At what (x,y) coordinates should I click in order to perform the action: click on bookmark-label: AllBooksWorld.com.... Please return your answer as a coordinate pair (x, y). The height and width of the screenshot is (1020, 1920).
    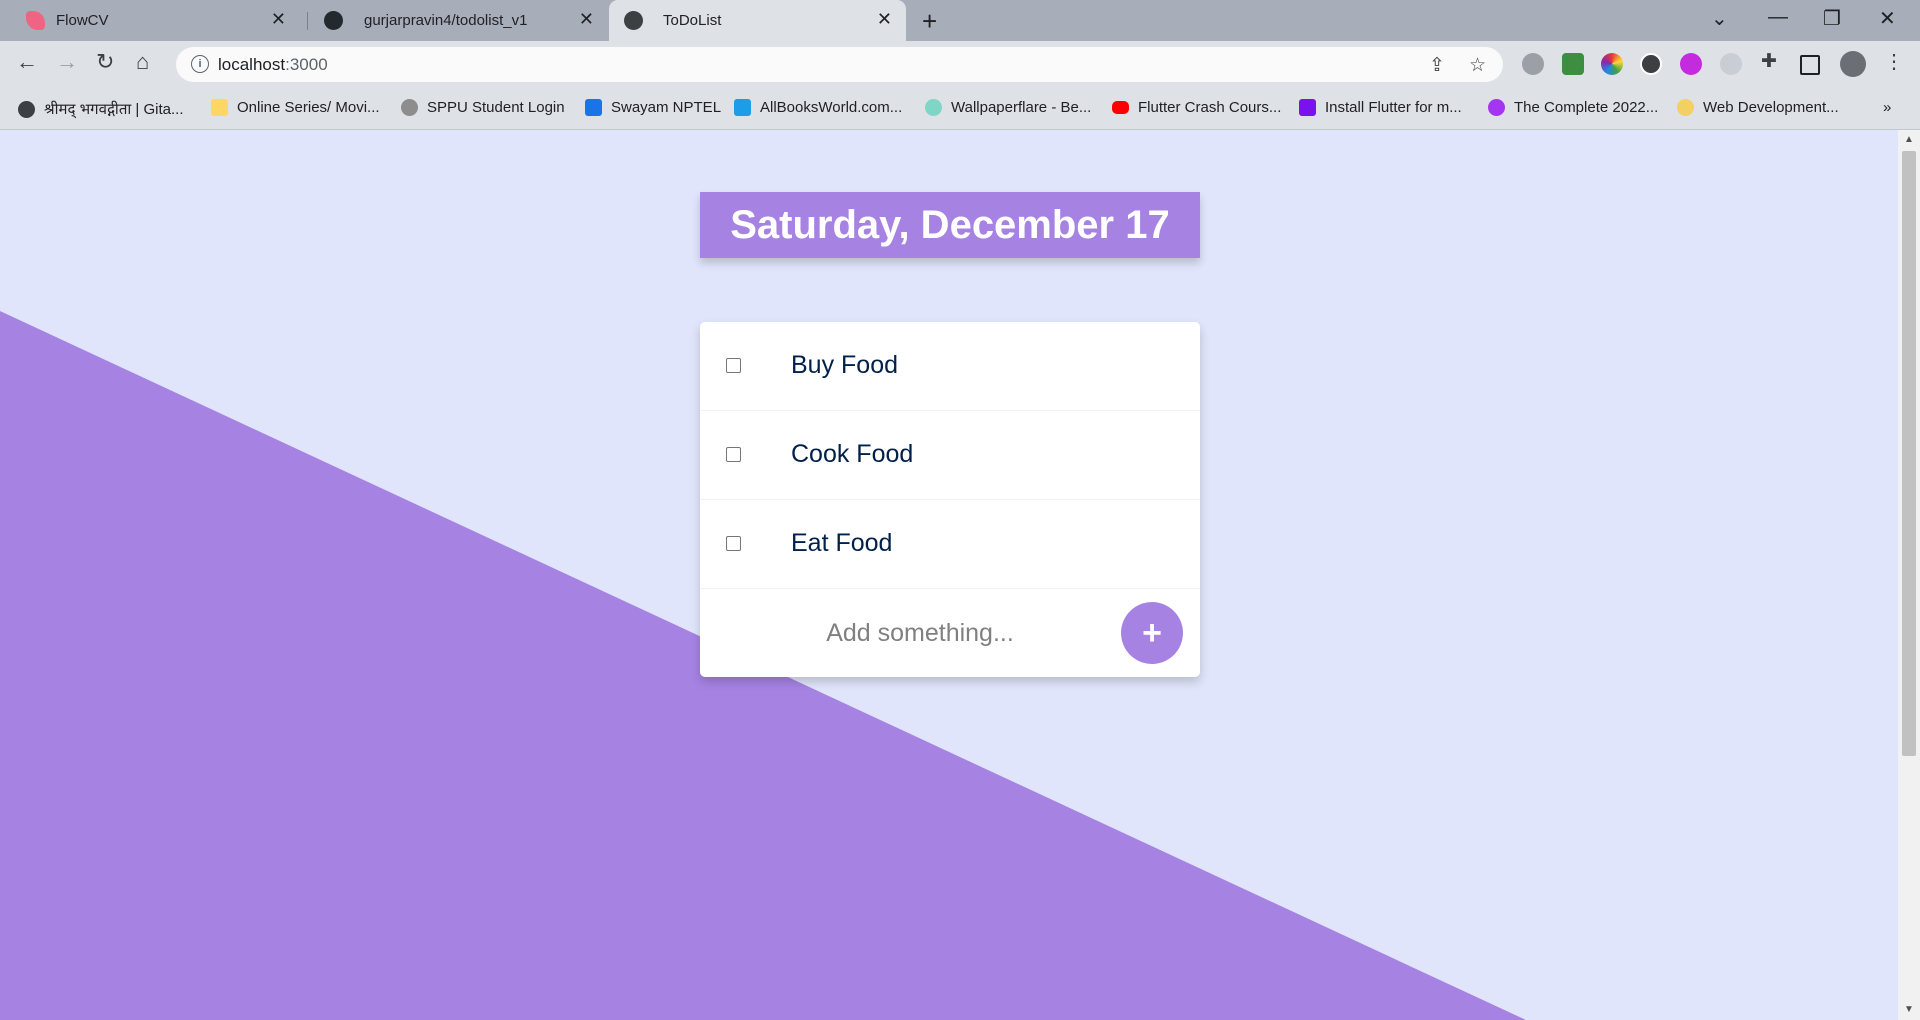
    Looking at the image, I should click on (831, 107).